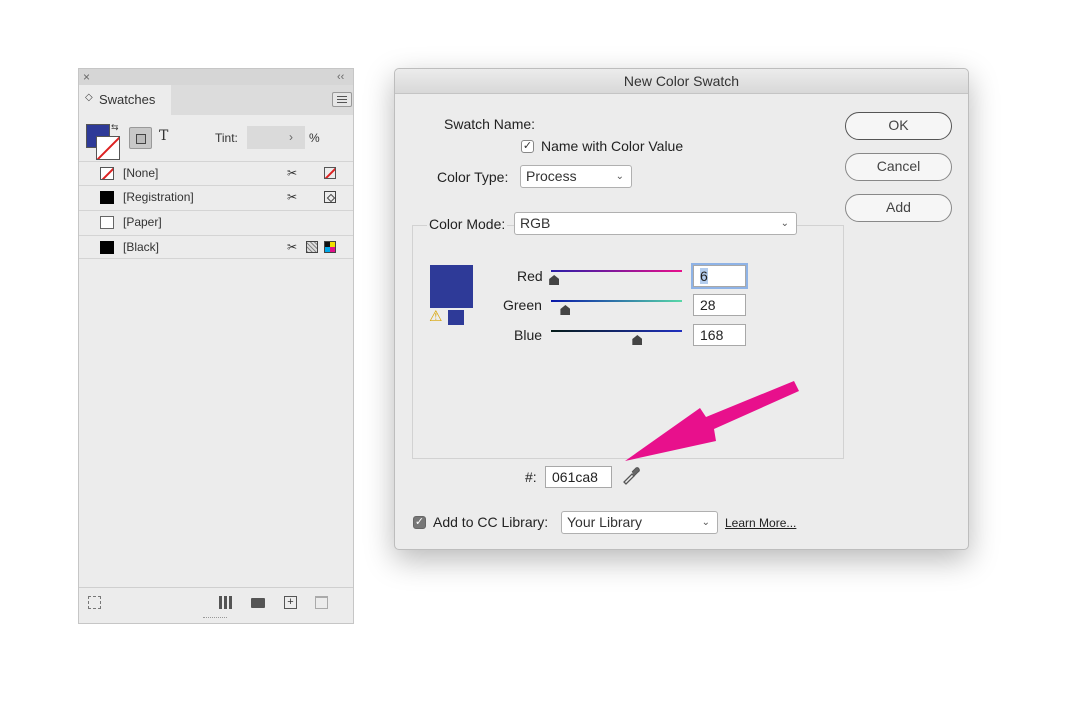 The image size is (1070, 714). I want to click on annotation-arrow, so click(712, 421).